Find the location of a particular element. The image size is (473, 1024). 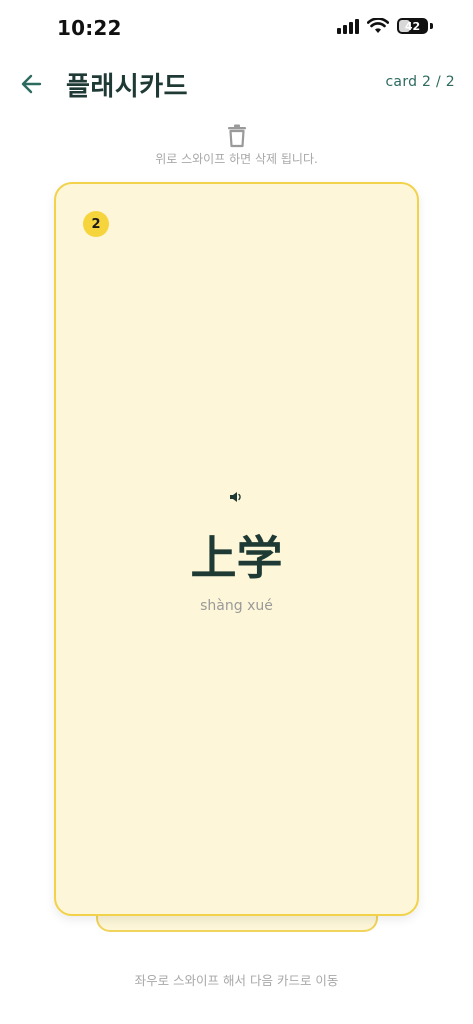

arrow-left-icon is located at coordinates (31, 84).